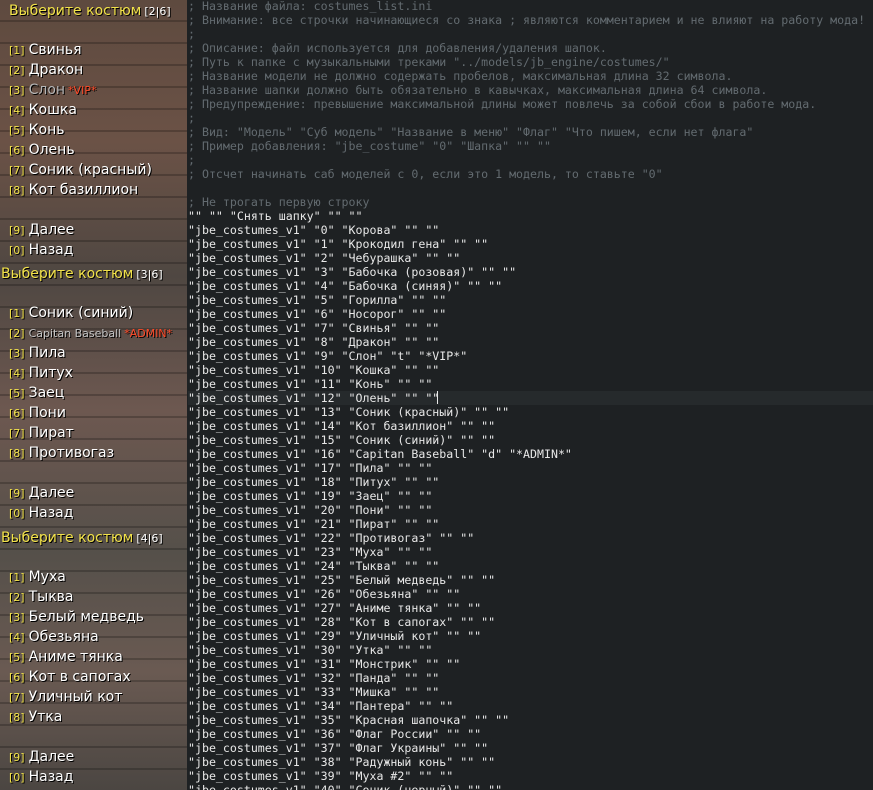  Describe the element at coordinates (43, 110) in the screenshot. I see `menu-item: [4] Кошка` at that location.